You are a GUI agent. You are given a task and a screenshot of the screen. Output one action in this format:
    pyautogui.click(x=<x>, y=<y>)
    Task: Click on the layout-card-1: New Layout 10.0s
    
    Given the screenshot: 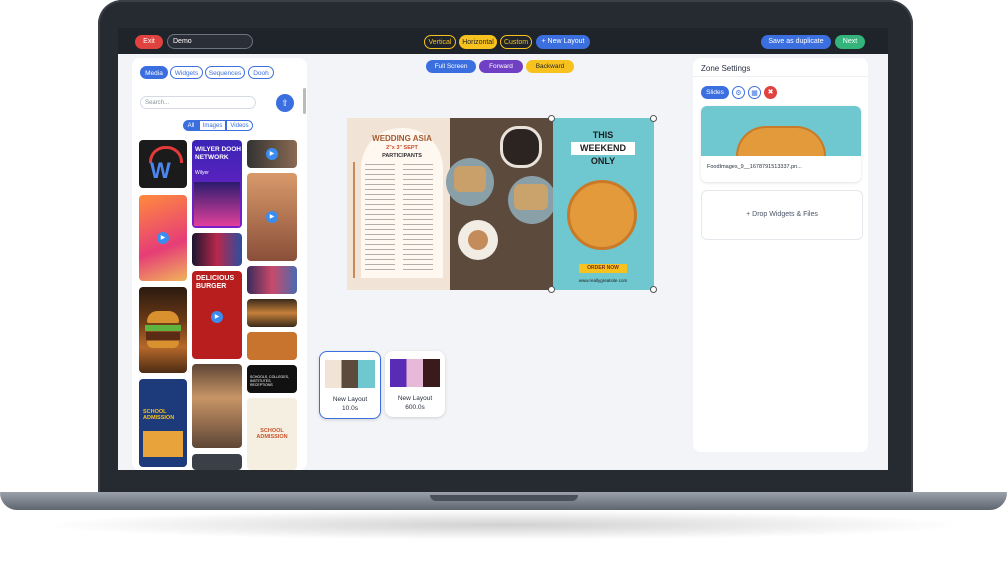 What is the action you would take?
    pyautogui.click(x=350, y=385)
    